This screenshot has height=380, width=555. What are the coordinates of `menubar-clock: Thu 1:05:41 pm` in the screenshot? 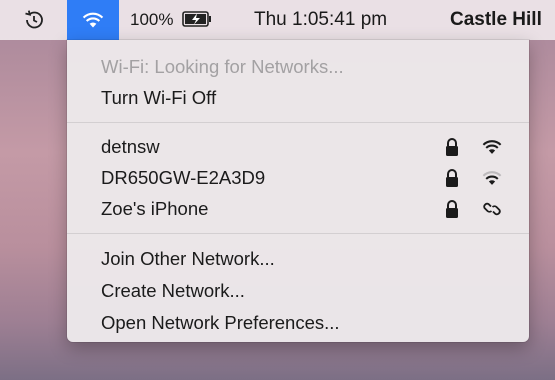 It's located at (320, 20).